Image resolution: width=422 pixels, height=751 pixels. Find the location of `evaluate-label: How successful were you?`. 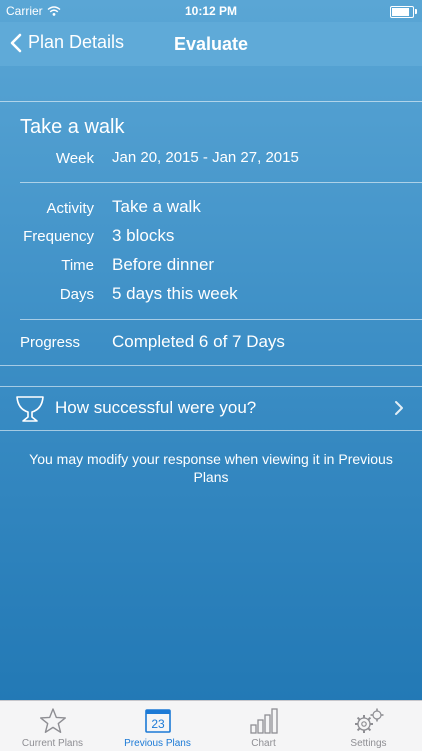

evaluate-label: How successful were you? is located at coordinates (156, 407).